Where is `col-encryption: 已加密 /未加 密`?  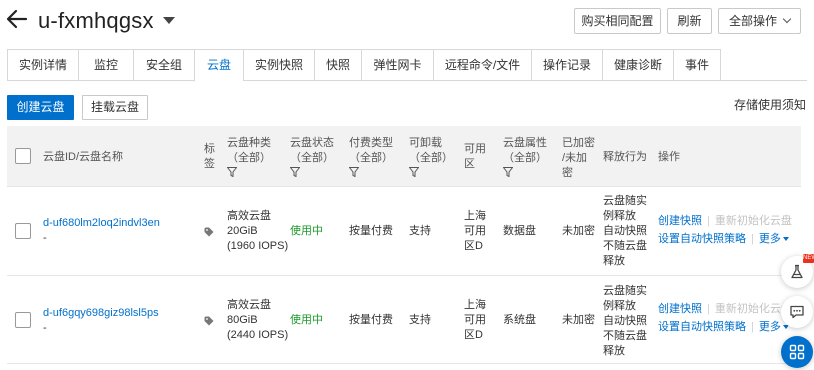 col-encryption: 已加密 /未加 密 is located at coordinates (578, 158).